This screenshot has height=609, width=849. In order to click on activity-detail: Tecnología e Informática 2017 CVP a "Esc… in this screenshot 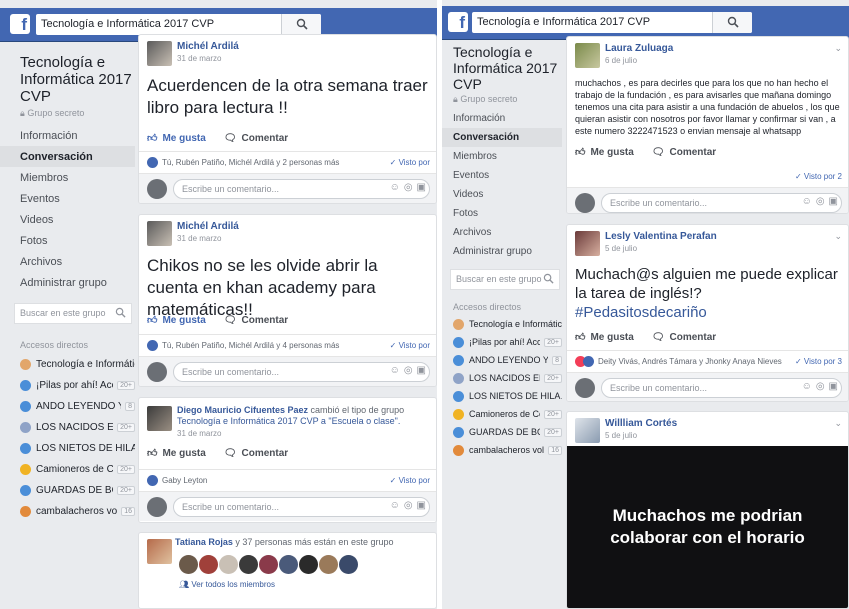, I will do `click(288, 421)`.